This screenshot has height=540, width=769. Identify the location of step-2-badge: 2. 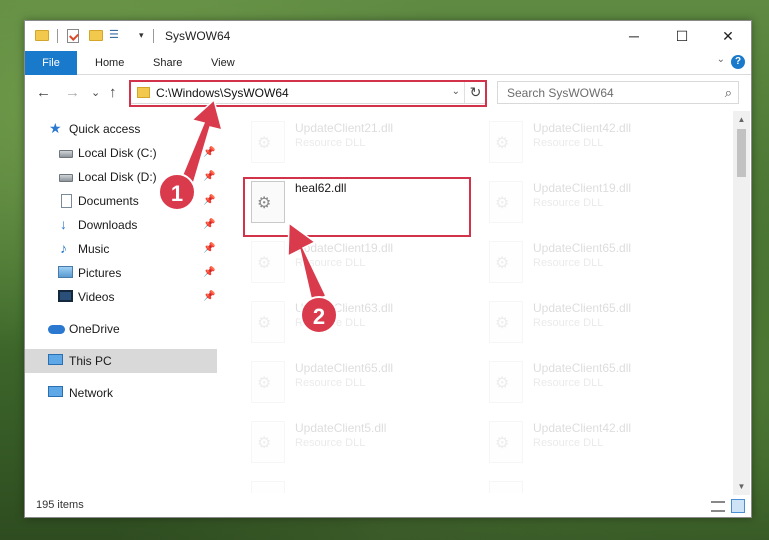
(319, 315).